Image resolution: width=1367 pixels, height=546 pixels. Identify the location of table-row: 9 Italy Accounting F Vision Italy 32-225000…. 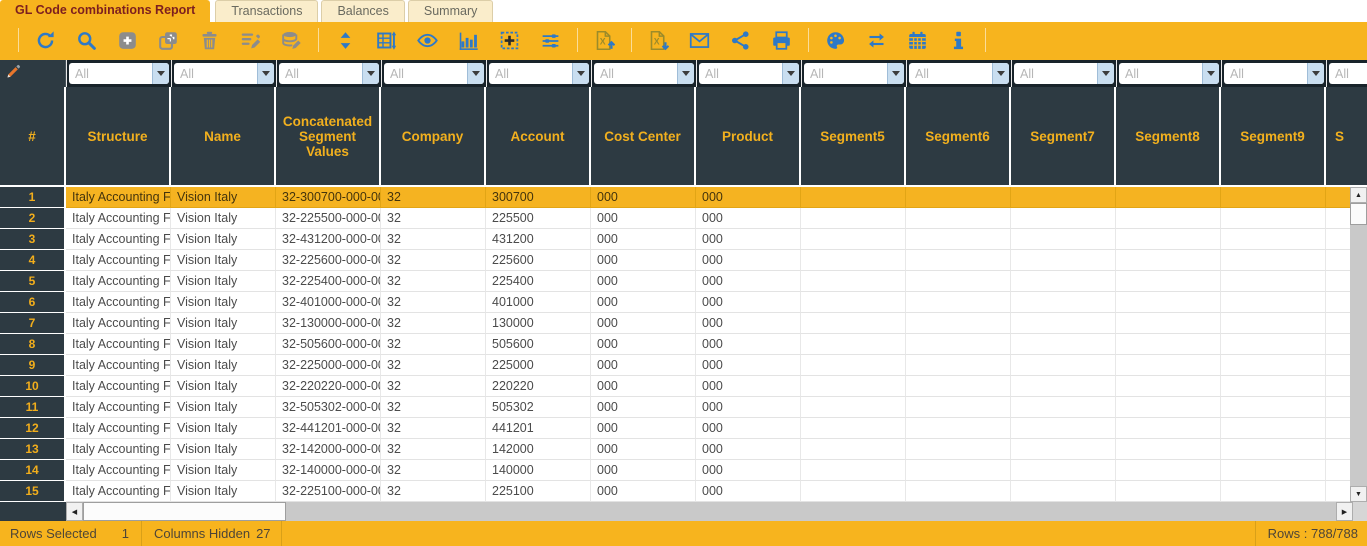
(675, 365).